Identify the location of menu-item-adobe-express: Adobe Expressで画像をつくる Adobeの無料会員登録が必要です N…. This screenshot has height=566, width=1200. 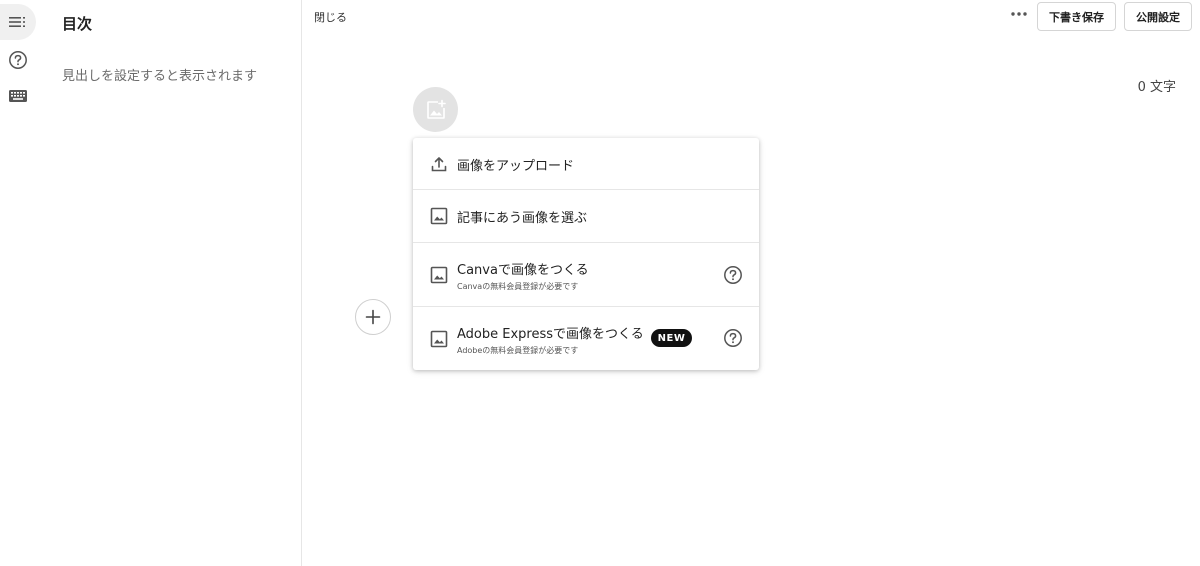
(586, 338).